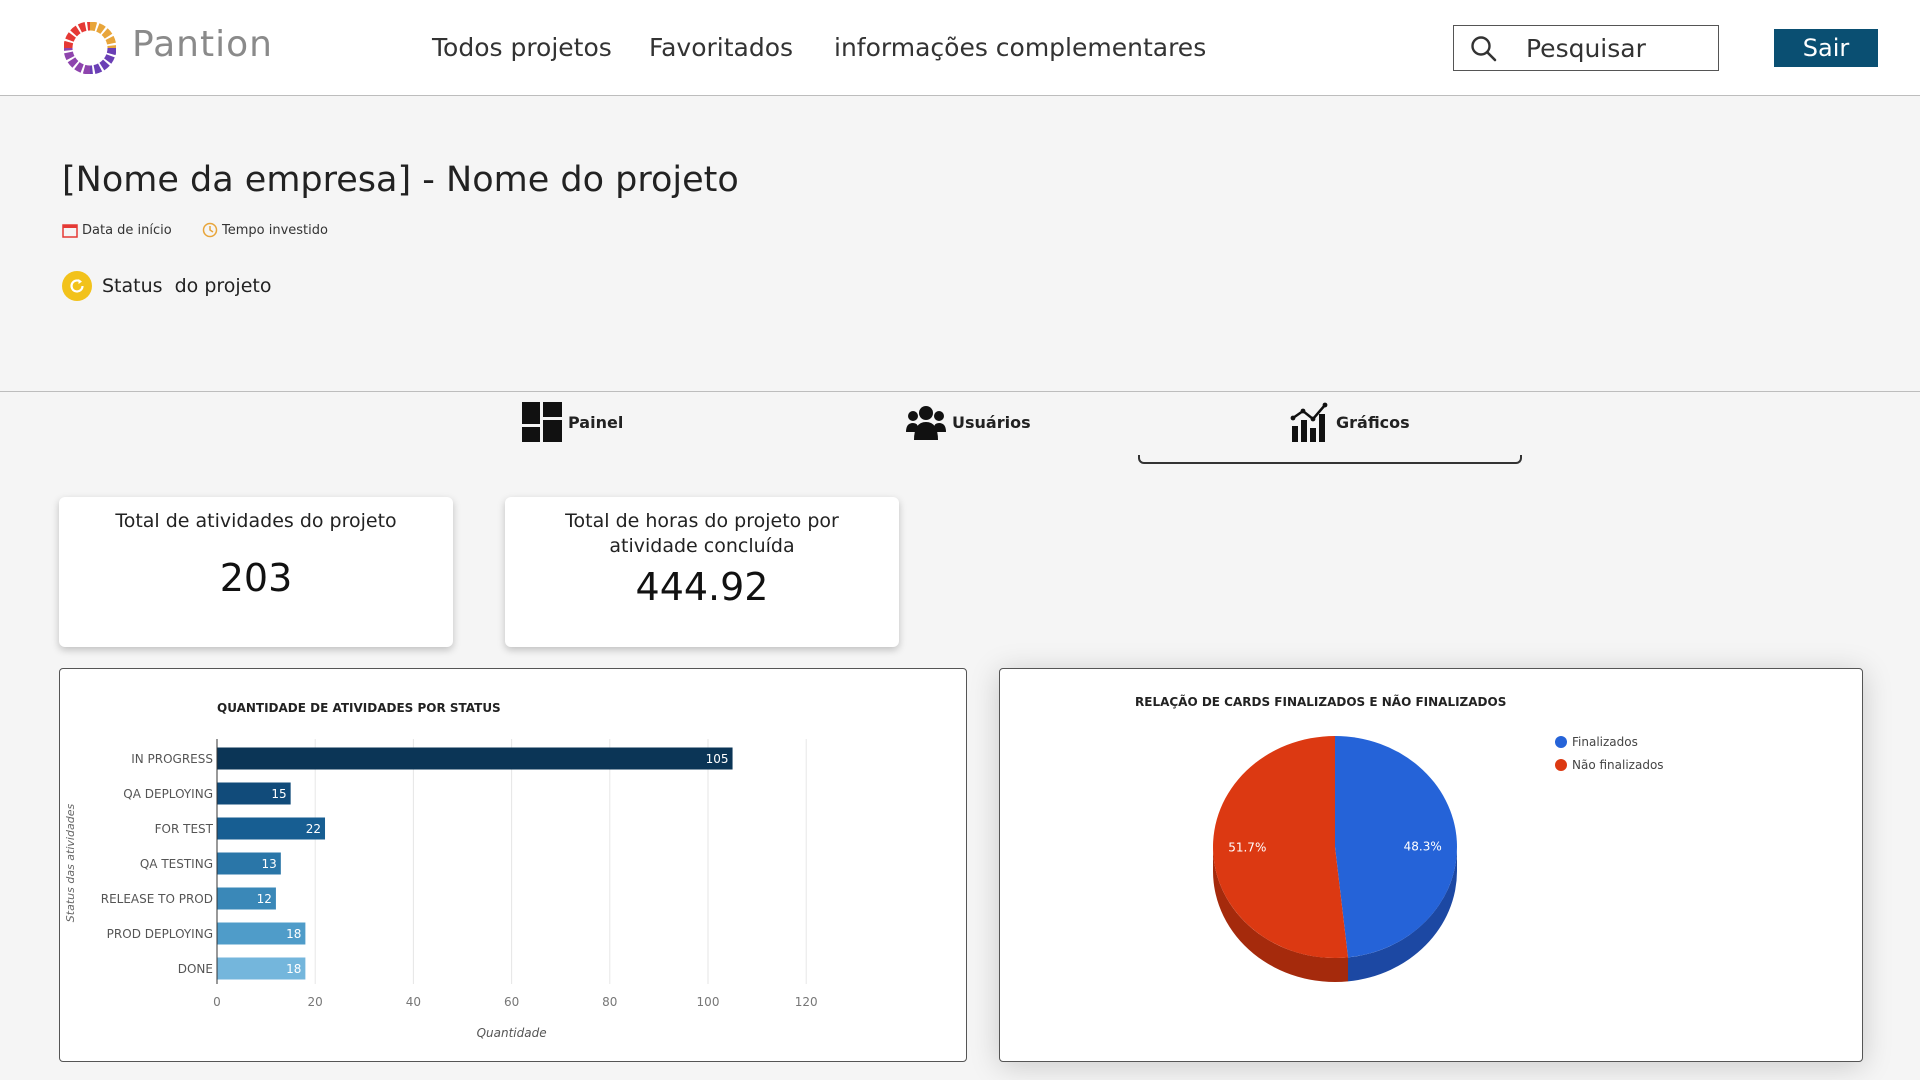 The width and height of the screenshot is (1920, 1080). What do you see at coordinates (77, 286) in the screenshot?
I see `refresh-icon` at bounding box center [77, 286].